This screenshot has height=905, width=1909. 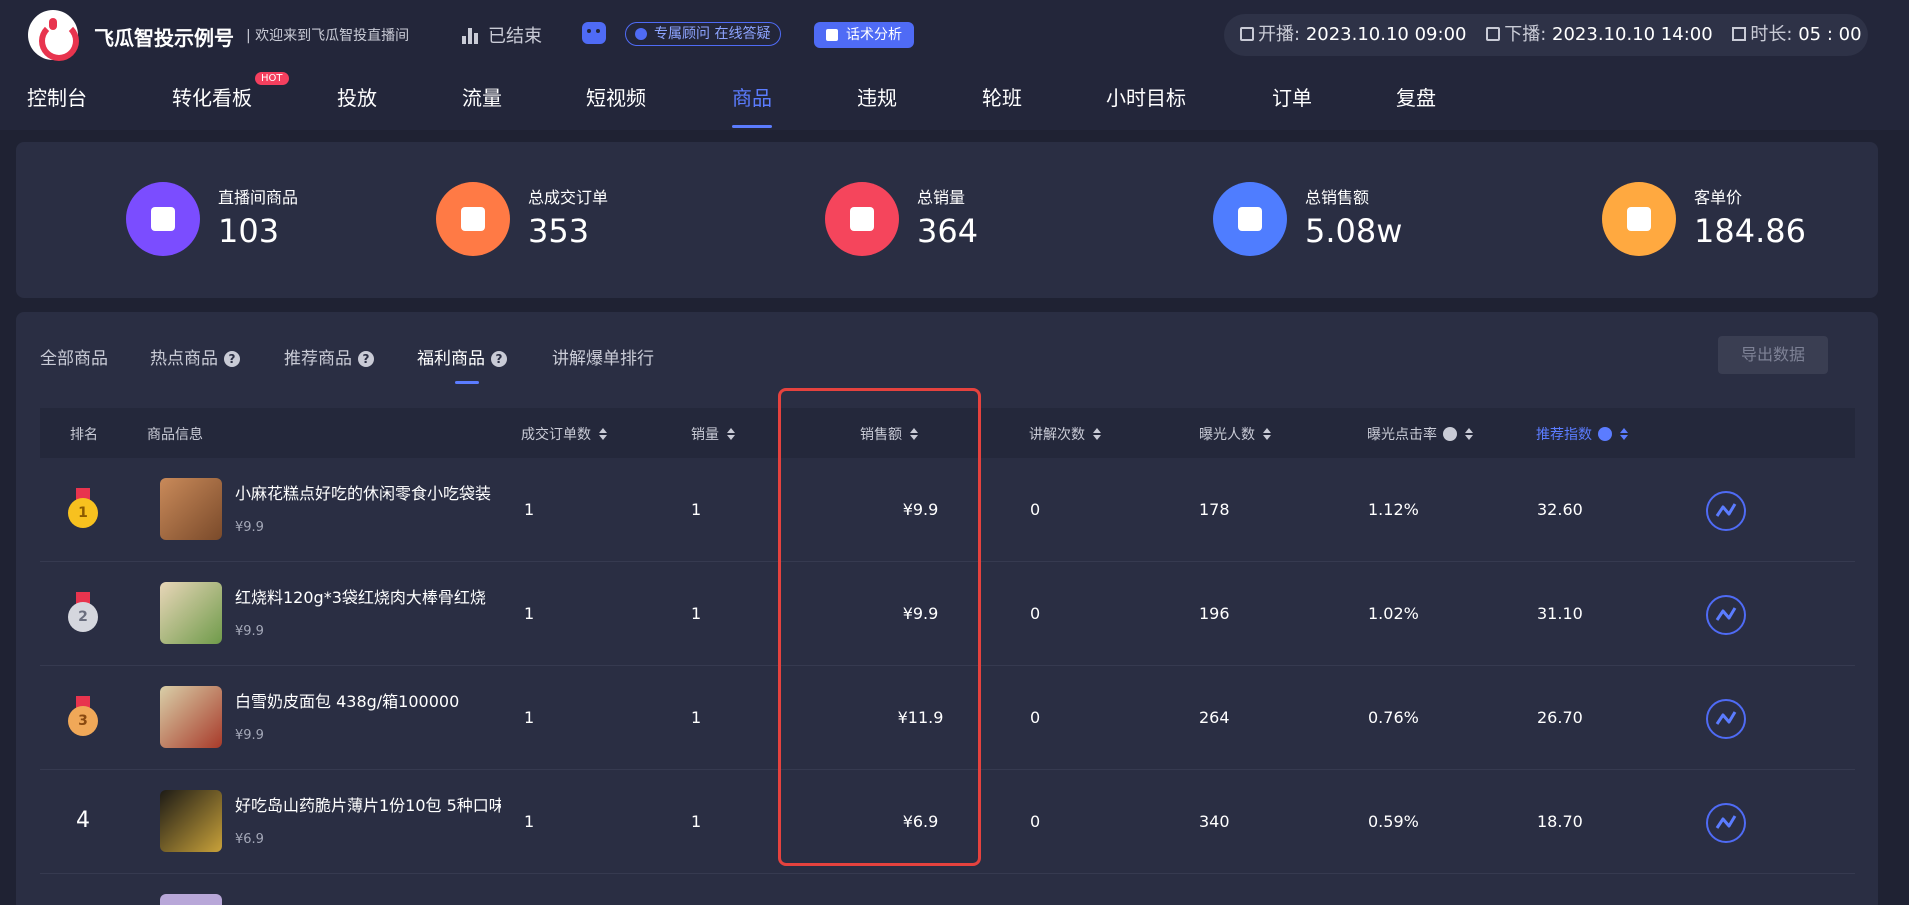 I want to click on tab-label: 推荐商品, so click(x=318, y=359).